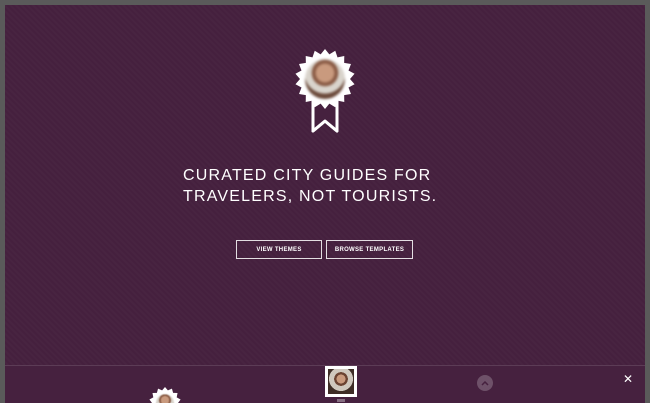 Image resolution: width=650 pixels, height=403 pixels. What do you see at coordinates (307, 175) in the screenshot?
I see `tagline-line-1: CURATED CITY GUIDES FOR` at bounding box center [307, 175].